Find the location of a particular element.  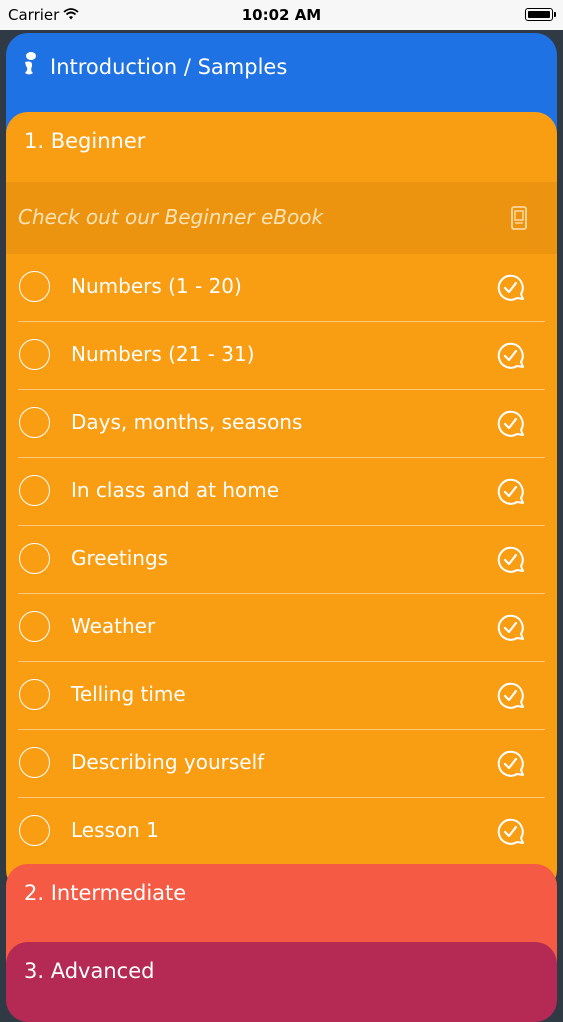

lesson-label: Lesson 1 is located at coordinates (115, 830).